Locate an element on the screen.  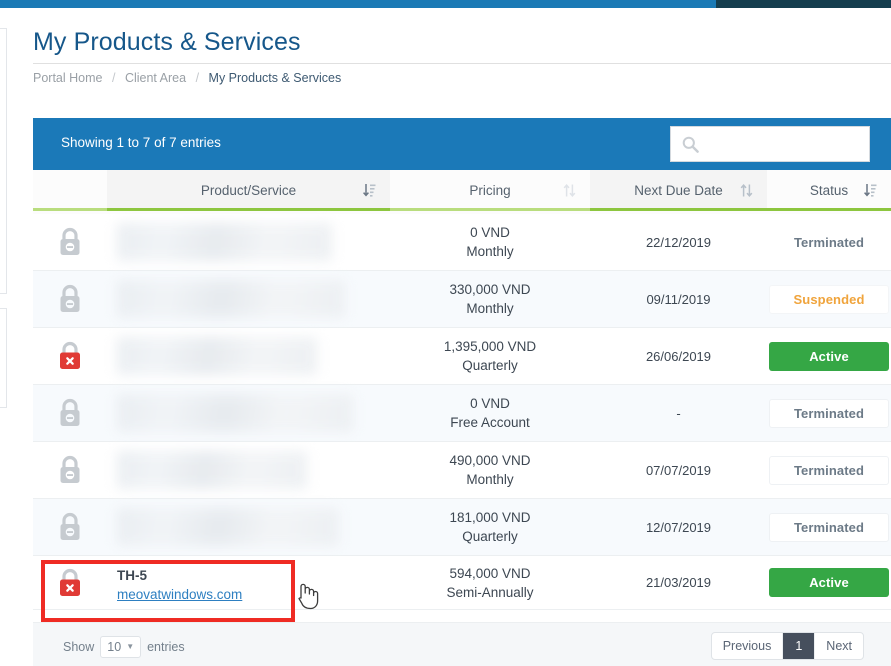
product-domain-link: meovatwindows.com is located at coordinates (179, 594).